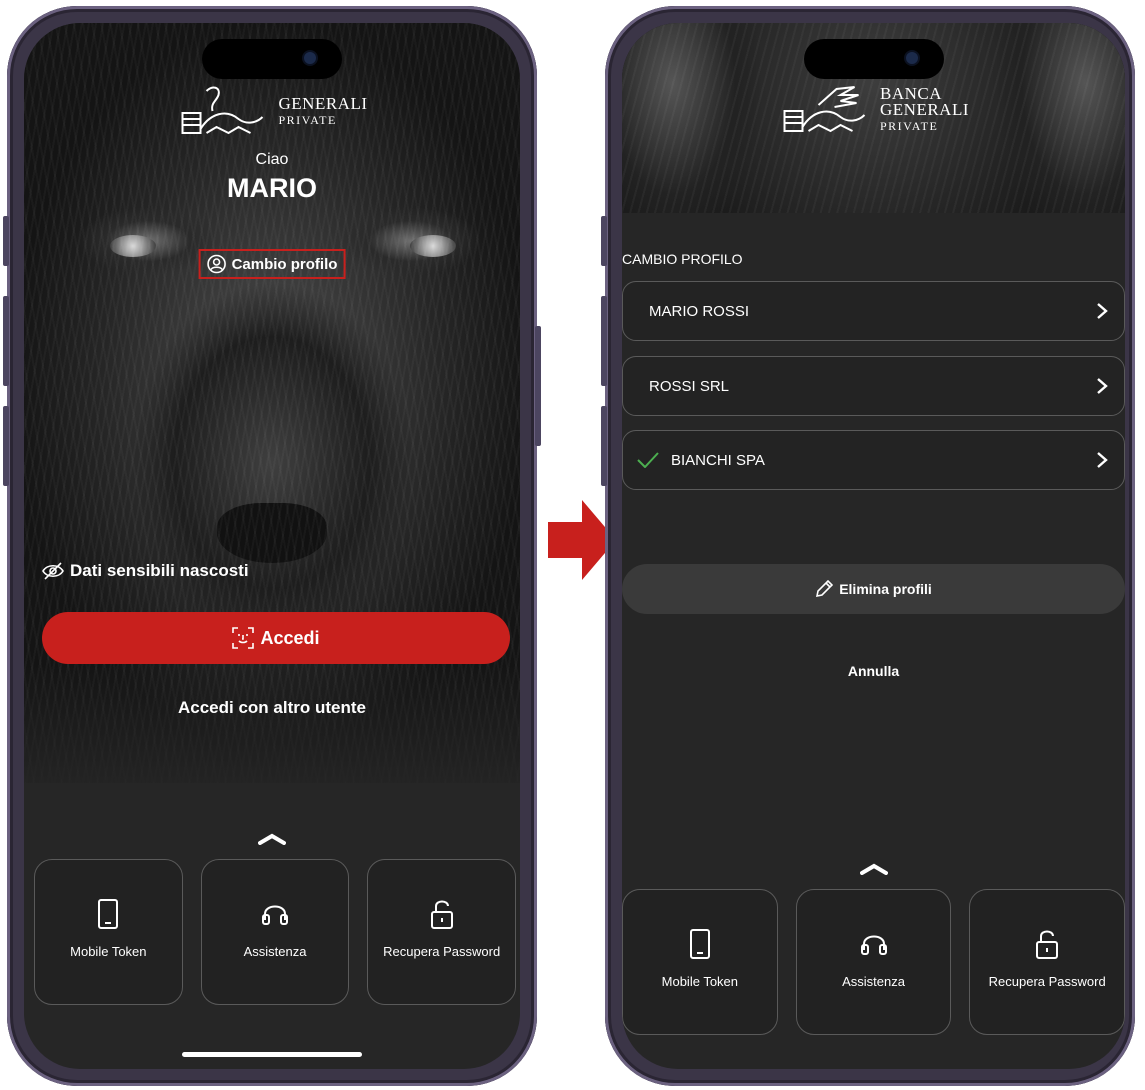 The width and height of the screenshot is (1145, 1090). I want to click on profile-label: ROSSI SRL, so click(689, 386).